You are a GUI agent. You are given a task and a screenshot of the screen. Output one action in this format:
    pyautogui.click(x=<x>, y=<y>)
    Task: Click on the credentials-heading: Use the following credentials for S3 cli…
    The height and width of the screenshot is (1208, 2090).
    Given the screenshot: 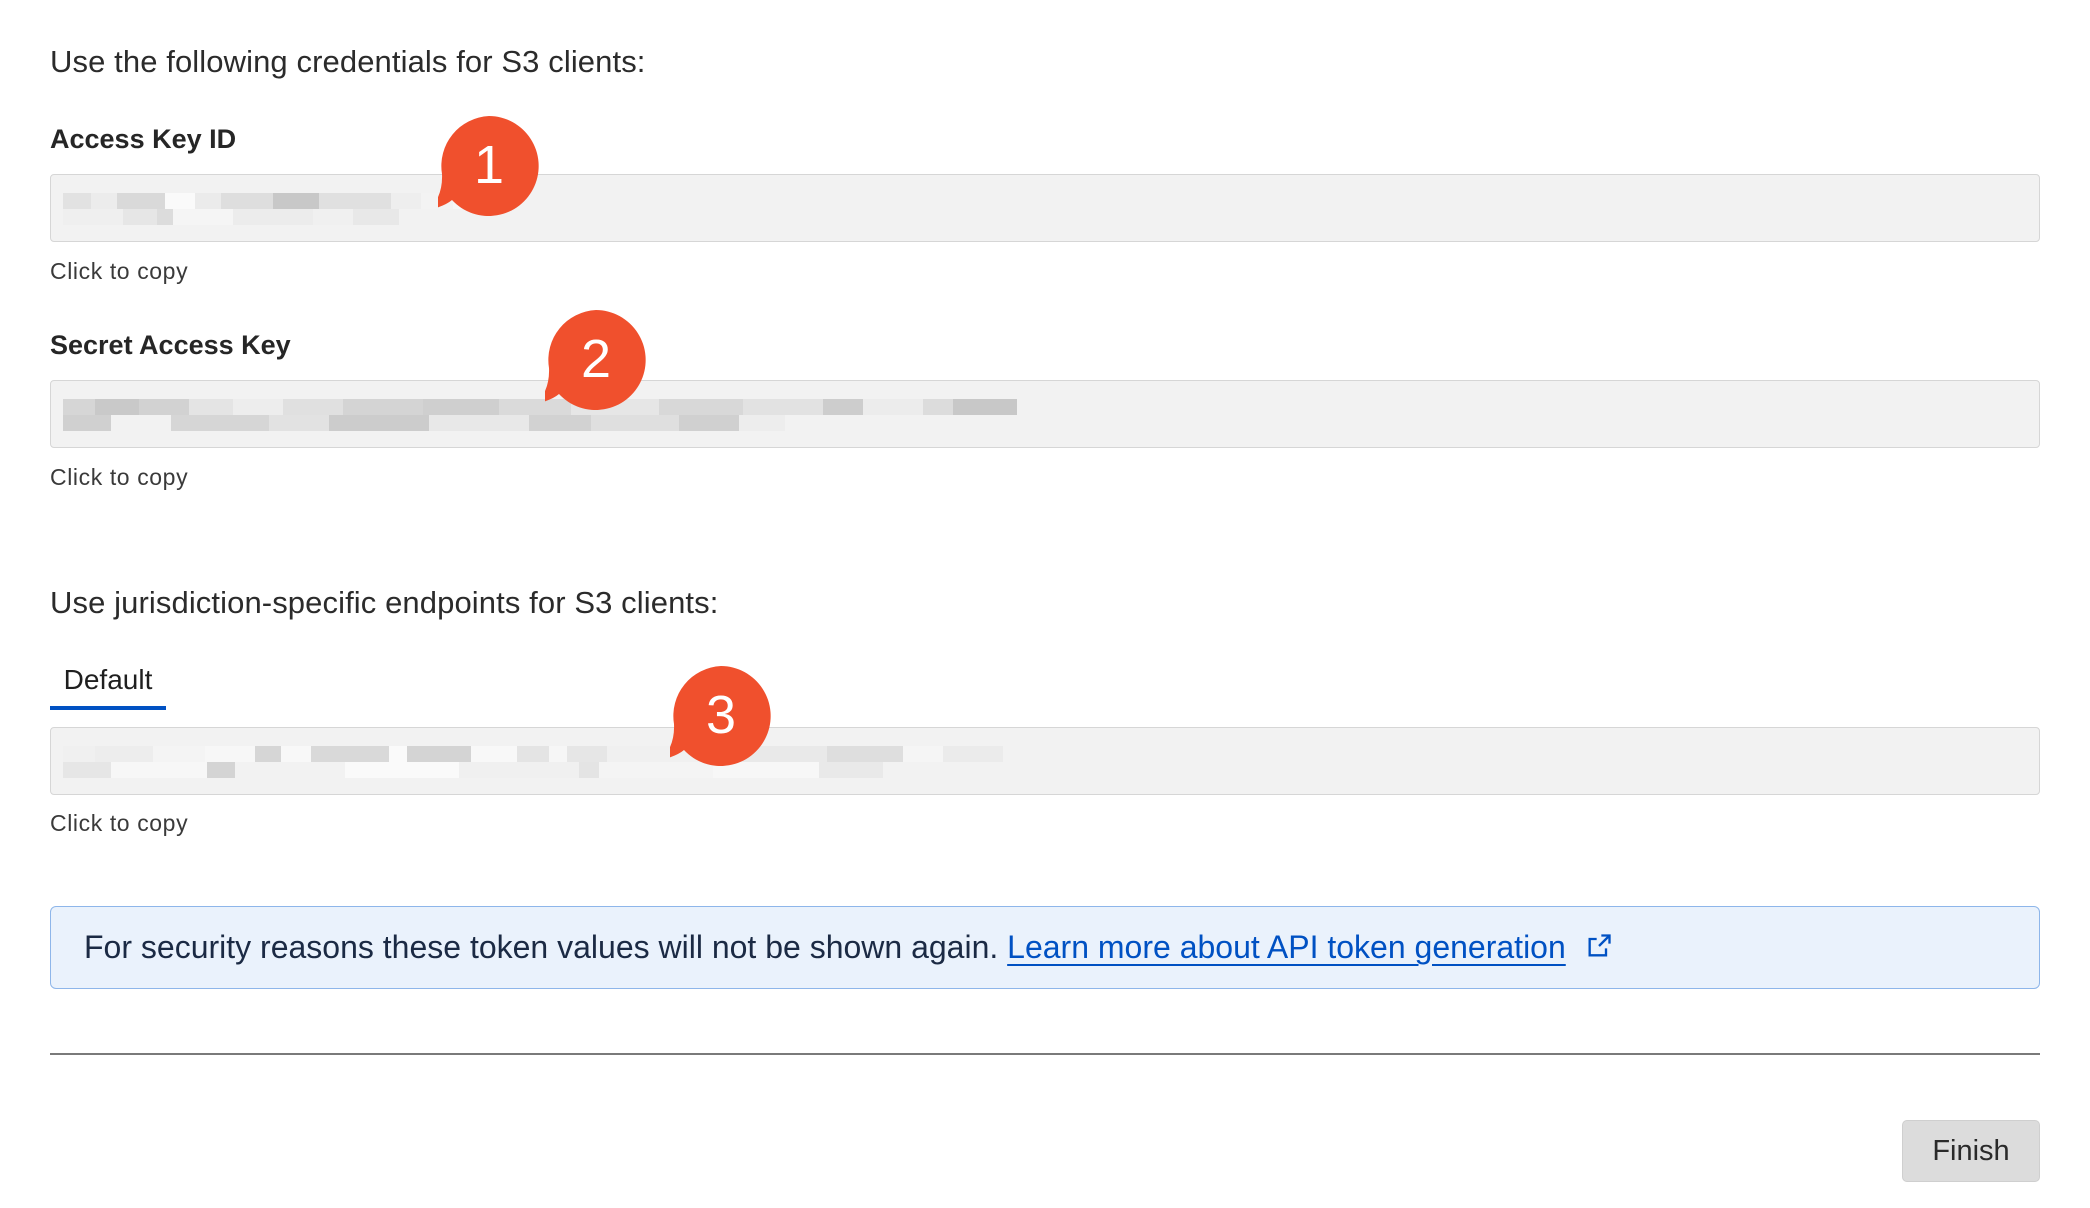 What is the action you would take?
    pyautogui.click(x=348, y=61)
    